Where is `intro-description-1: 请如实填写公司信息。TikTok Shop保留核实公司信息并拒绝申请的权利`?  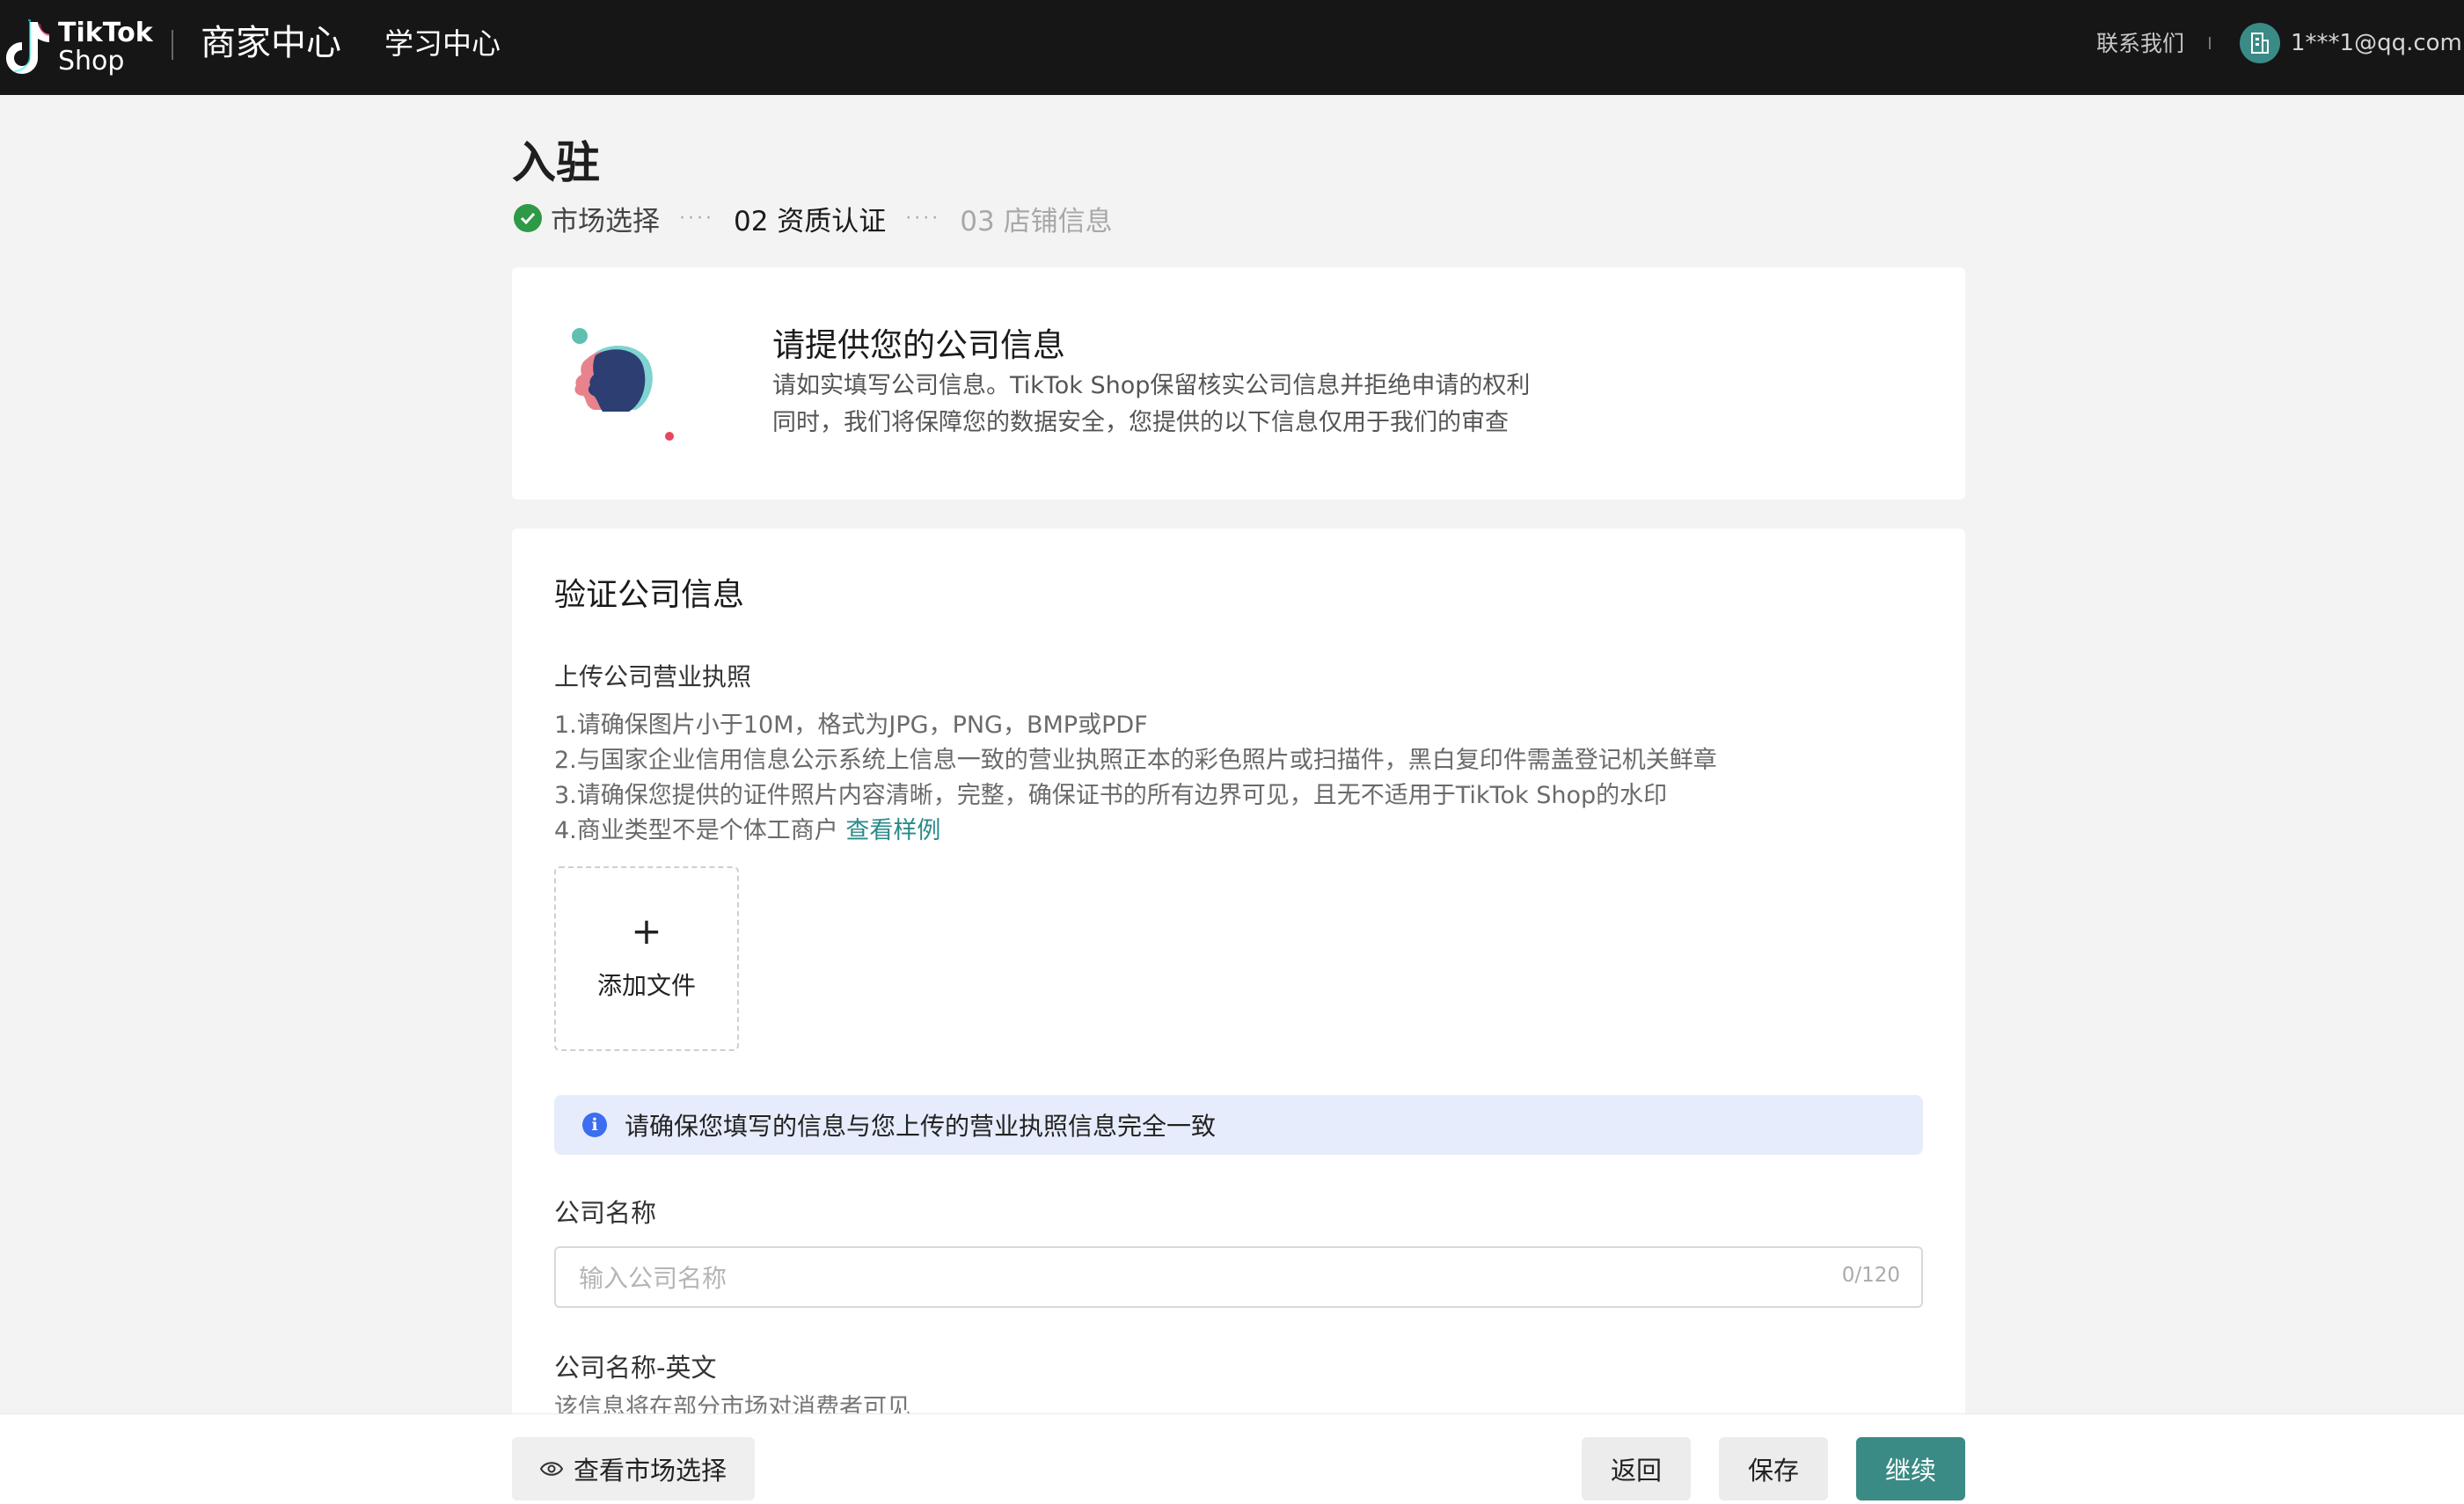
intro-description-1: 请如实填写公司信息。TikTok Shop保留核实公司信息并拒绝申请的权利 is located at coordinates (1151, 385).